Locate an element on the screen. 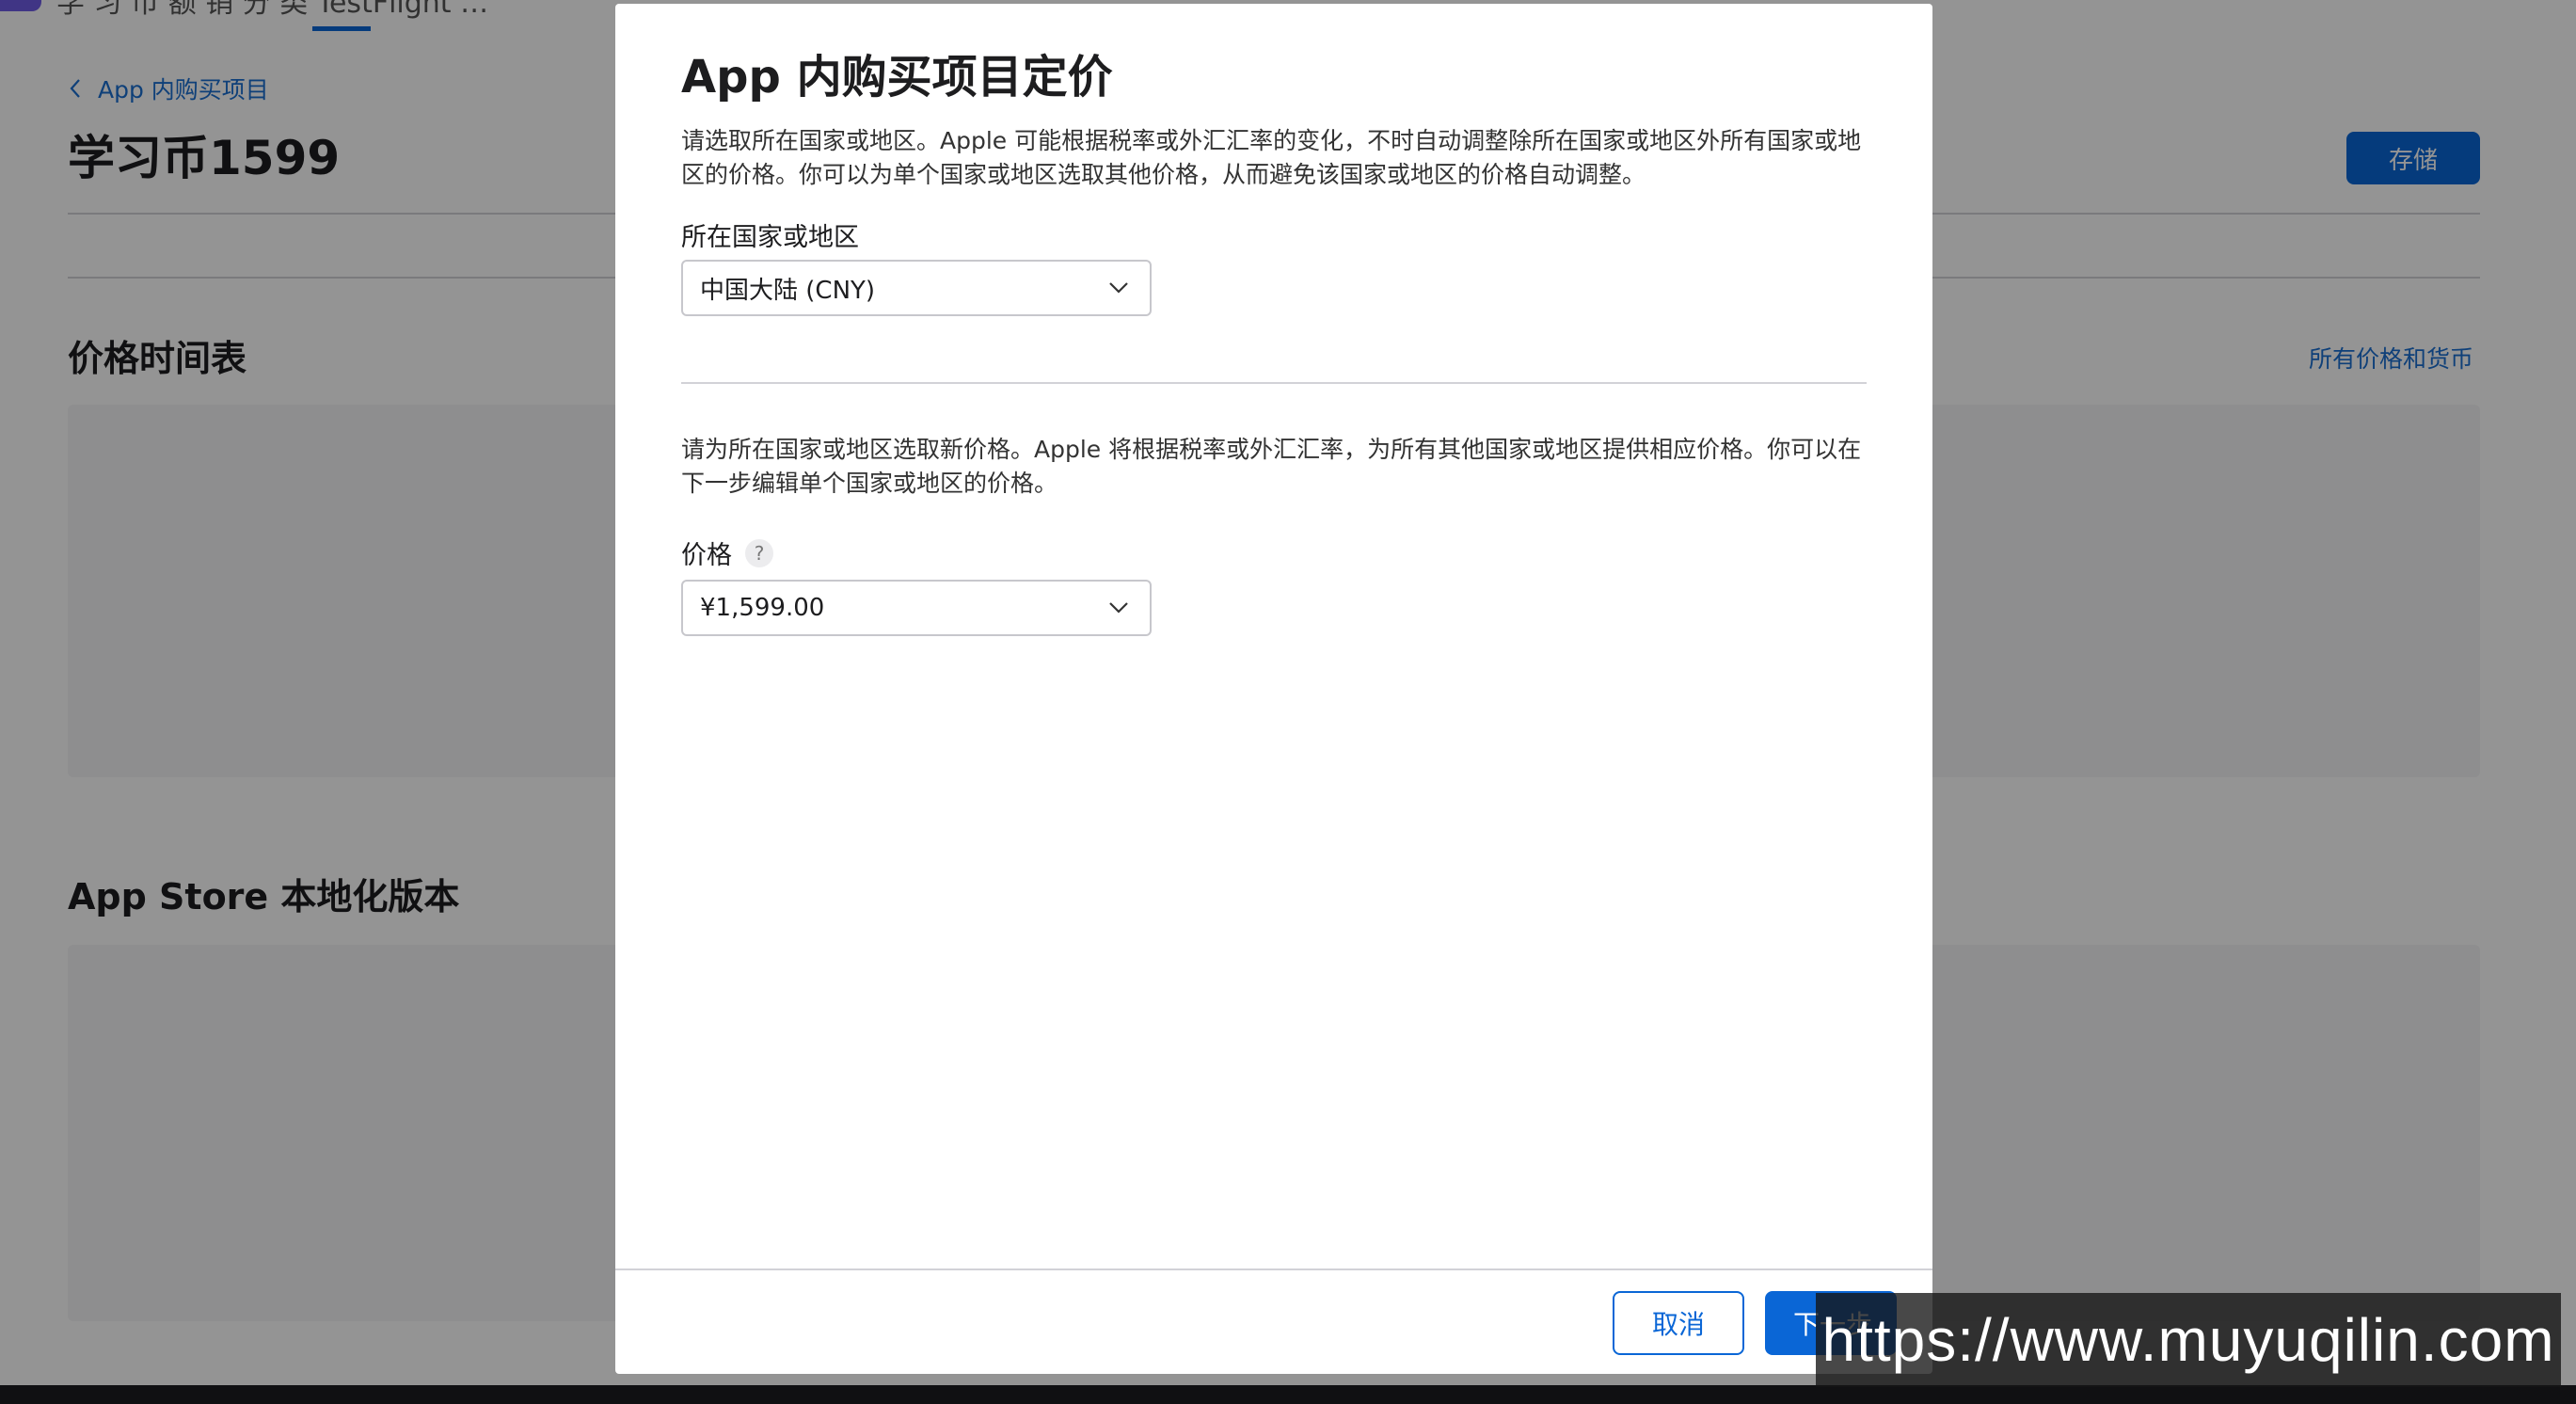  price-select-value: ¥1,599.00 is located at coordinates (763, 608).